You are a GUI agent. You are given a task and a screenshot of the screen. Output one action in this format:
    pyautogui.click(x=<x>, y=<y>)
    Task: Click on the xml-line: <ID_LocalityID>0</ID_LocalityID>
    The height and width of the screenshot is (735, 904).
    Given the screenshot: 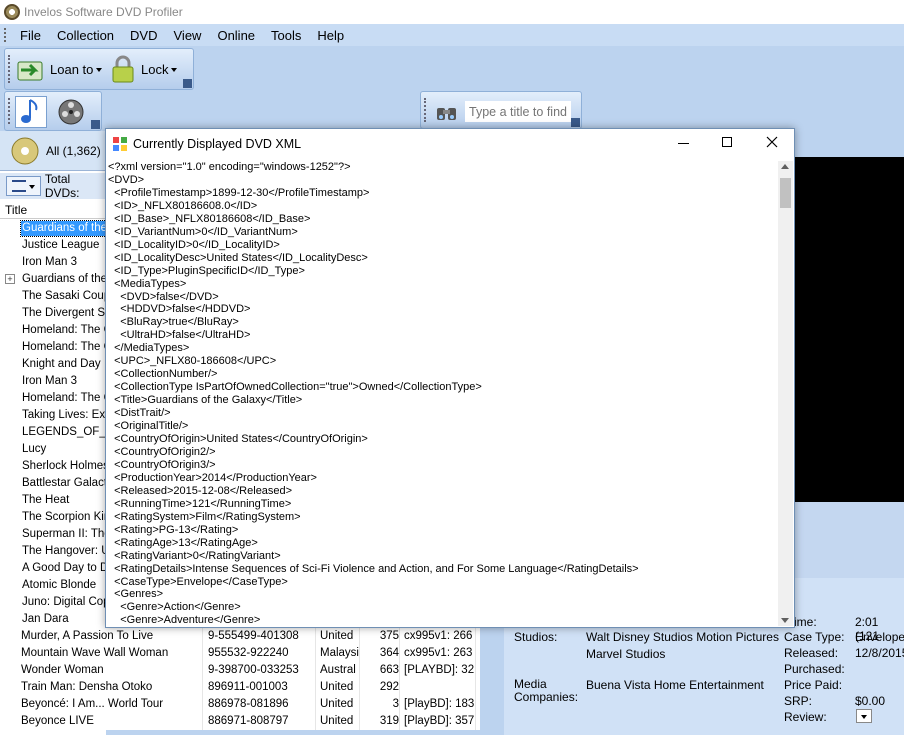 What is the action you would take?
    pyautogui.click(x=194, y=244)
    